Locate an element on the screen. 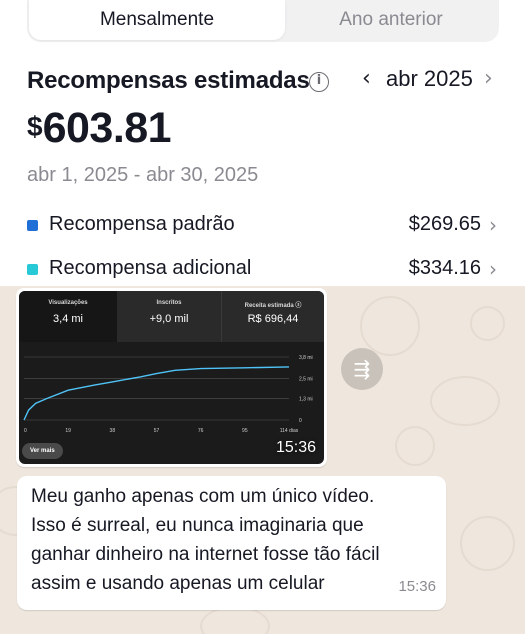 The height and width of the screenshot is (634, 525). x-tick-label: 76 is located at coordinates (201, 431).